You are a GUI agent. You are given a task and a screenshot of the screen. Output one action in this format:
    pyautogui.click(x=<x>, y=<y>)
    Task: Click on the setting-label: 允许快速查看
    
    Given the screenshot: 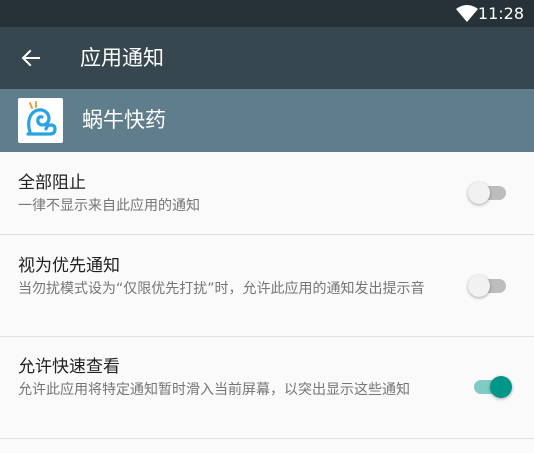 What is the action you would take?
    pyautogui.click(x=69, y=367)
    